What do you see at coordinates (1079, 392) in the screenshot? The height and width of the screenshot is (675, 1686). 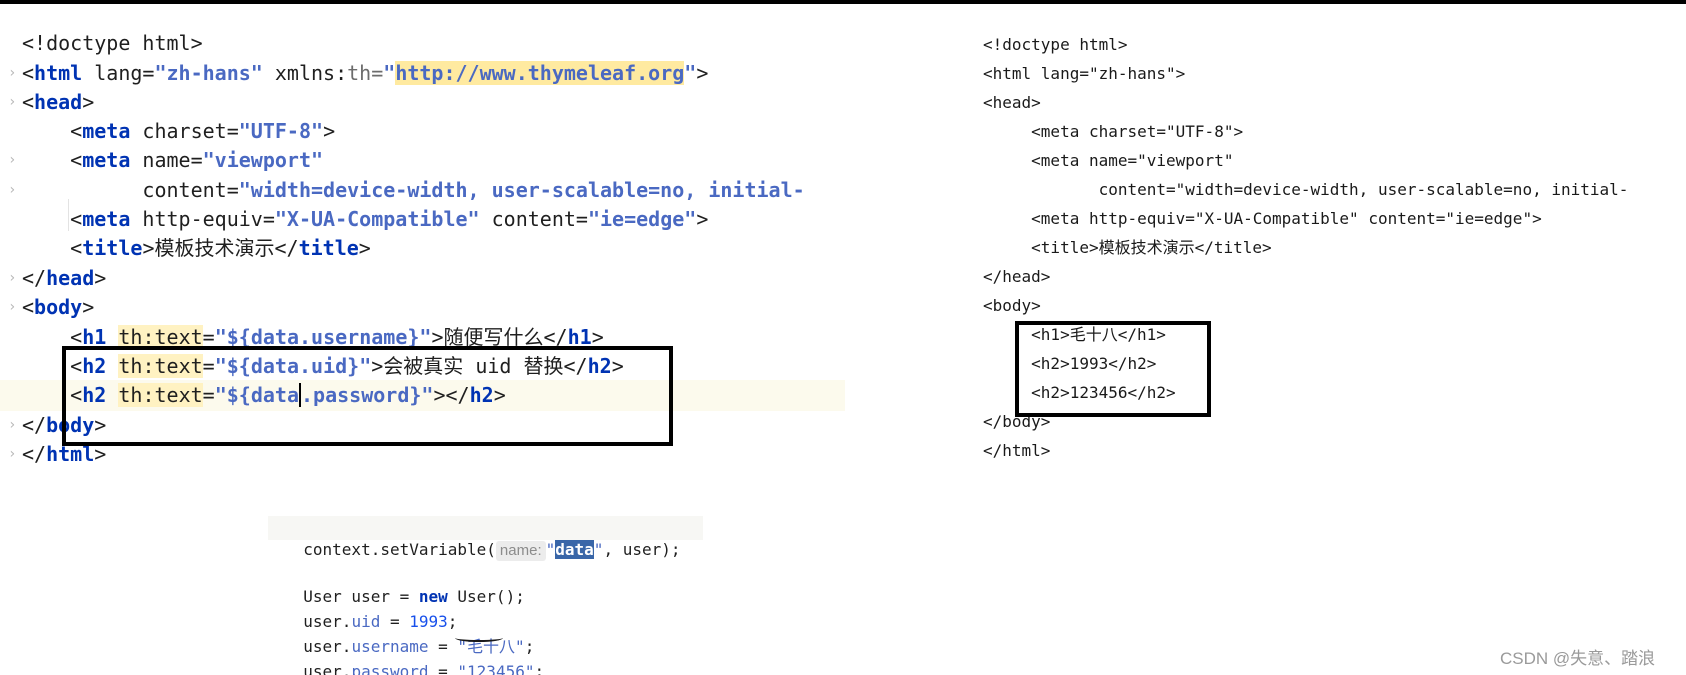 I see `output-line-h2: <h2>123456</h2>` at bounding box center [1079, 392].